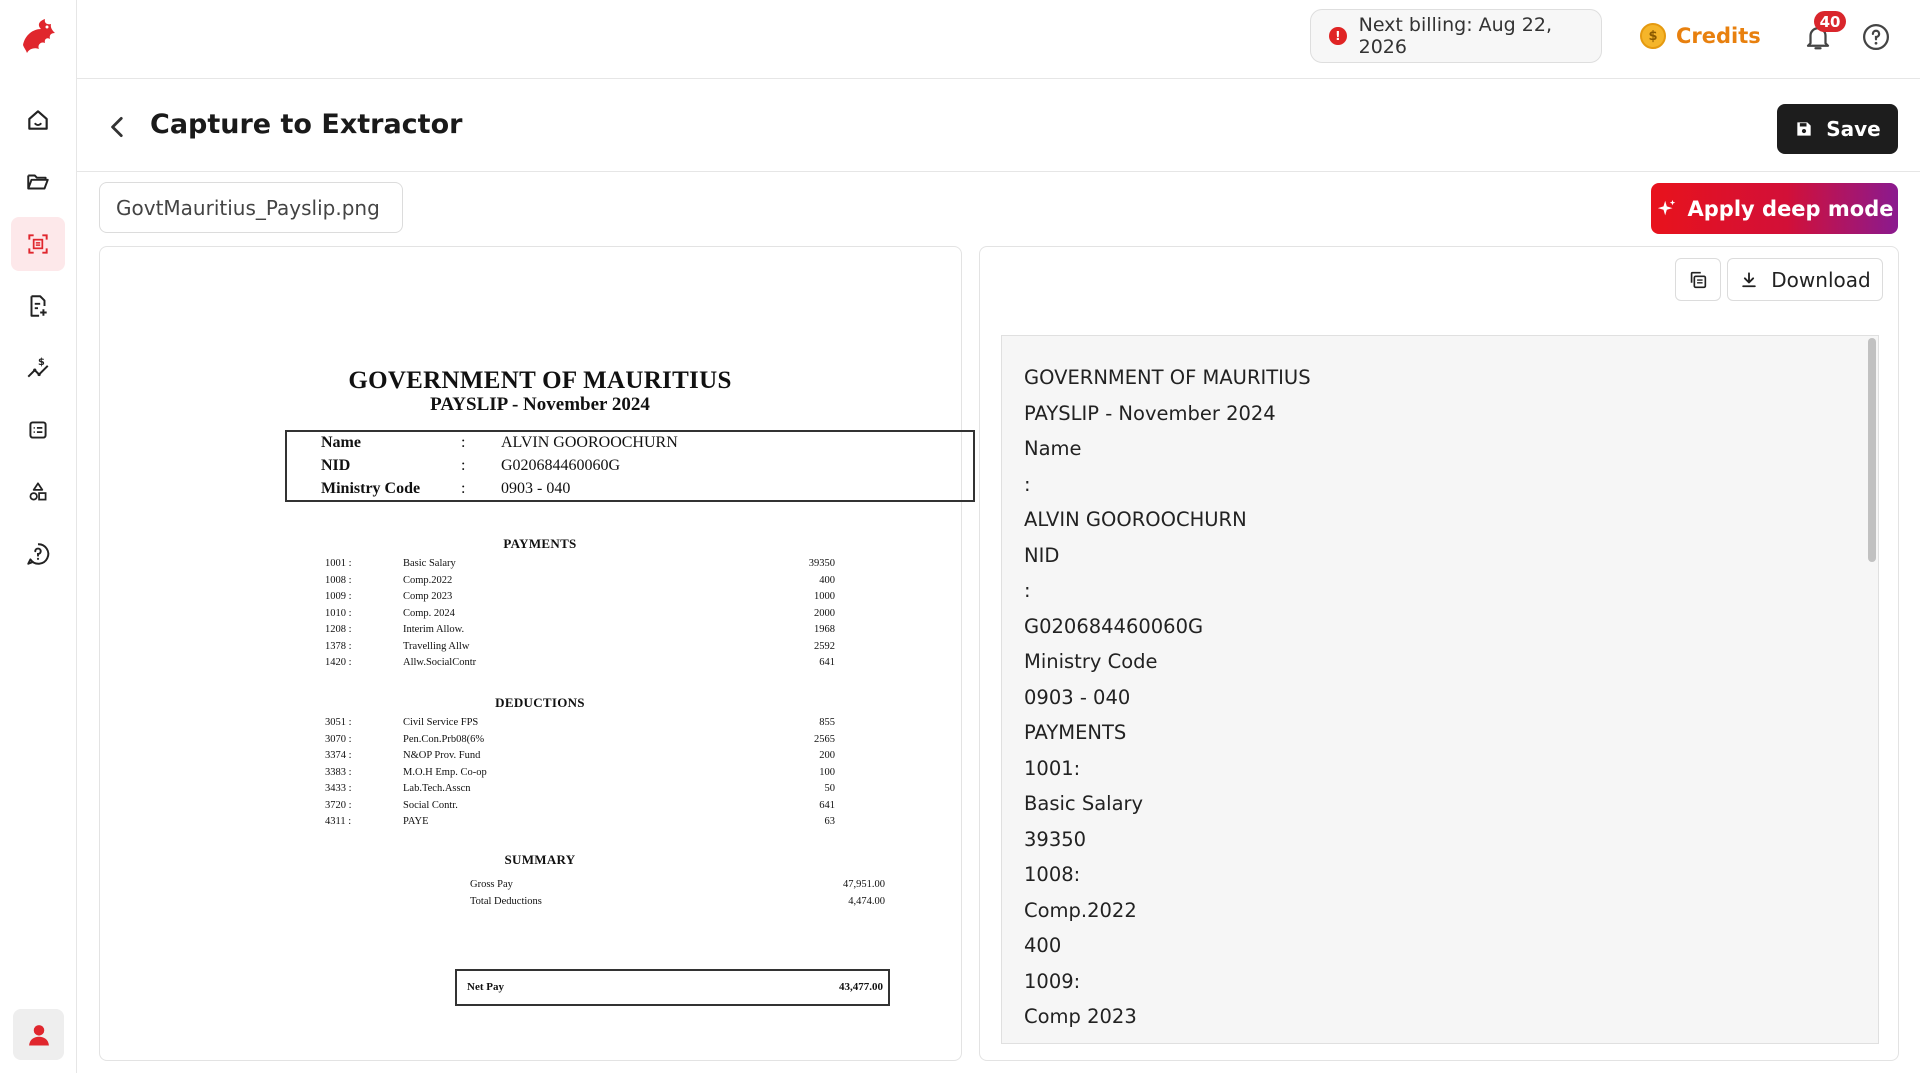 The height and width of the screenshot is (1073, 1920). Describe the element at coordinates (338, 563) in the screenshot. I see `line-code: 1001 :` at that location.